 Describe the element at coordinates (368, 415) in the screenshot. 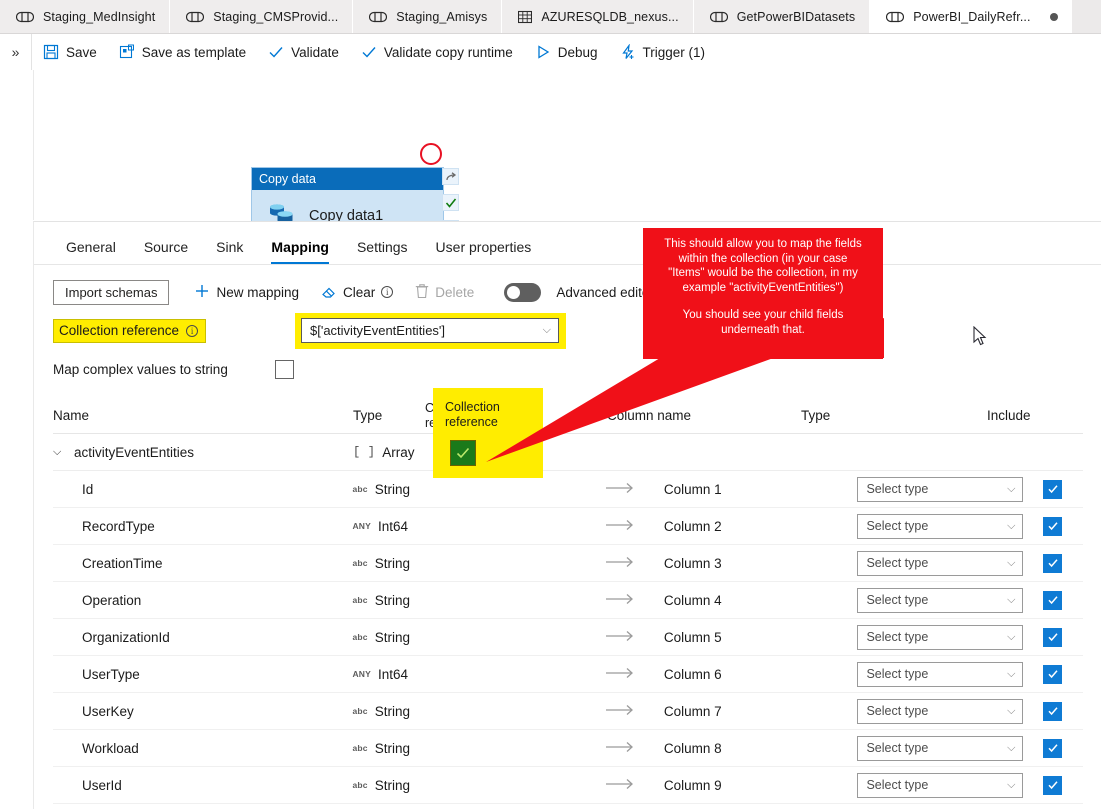

I see `header-type: Type` at that location.